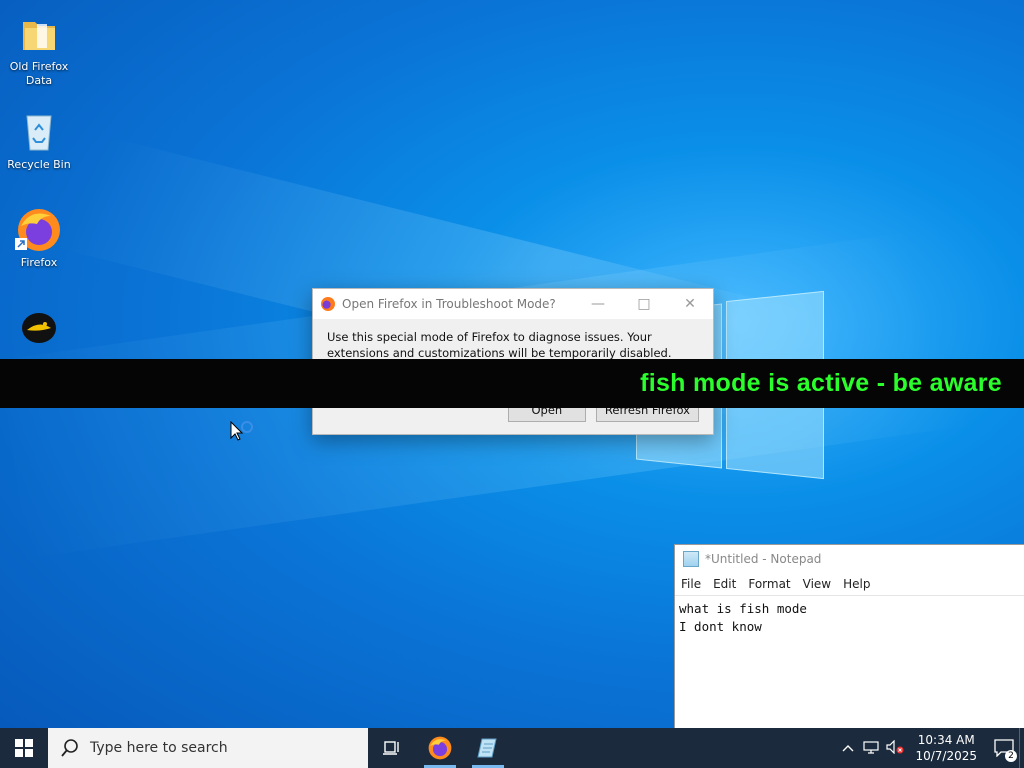  I want to click on minimize-button: —, so click(598, 304).